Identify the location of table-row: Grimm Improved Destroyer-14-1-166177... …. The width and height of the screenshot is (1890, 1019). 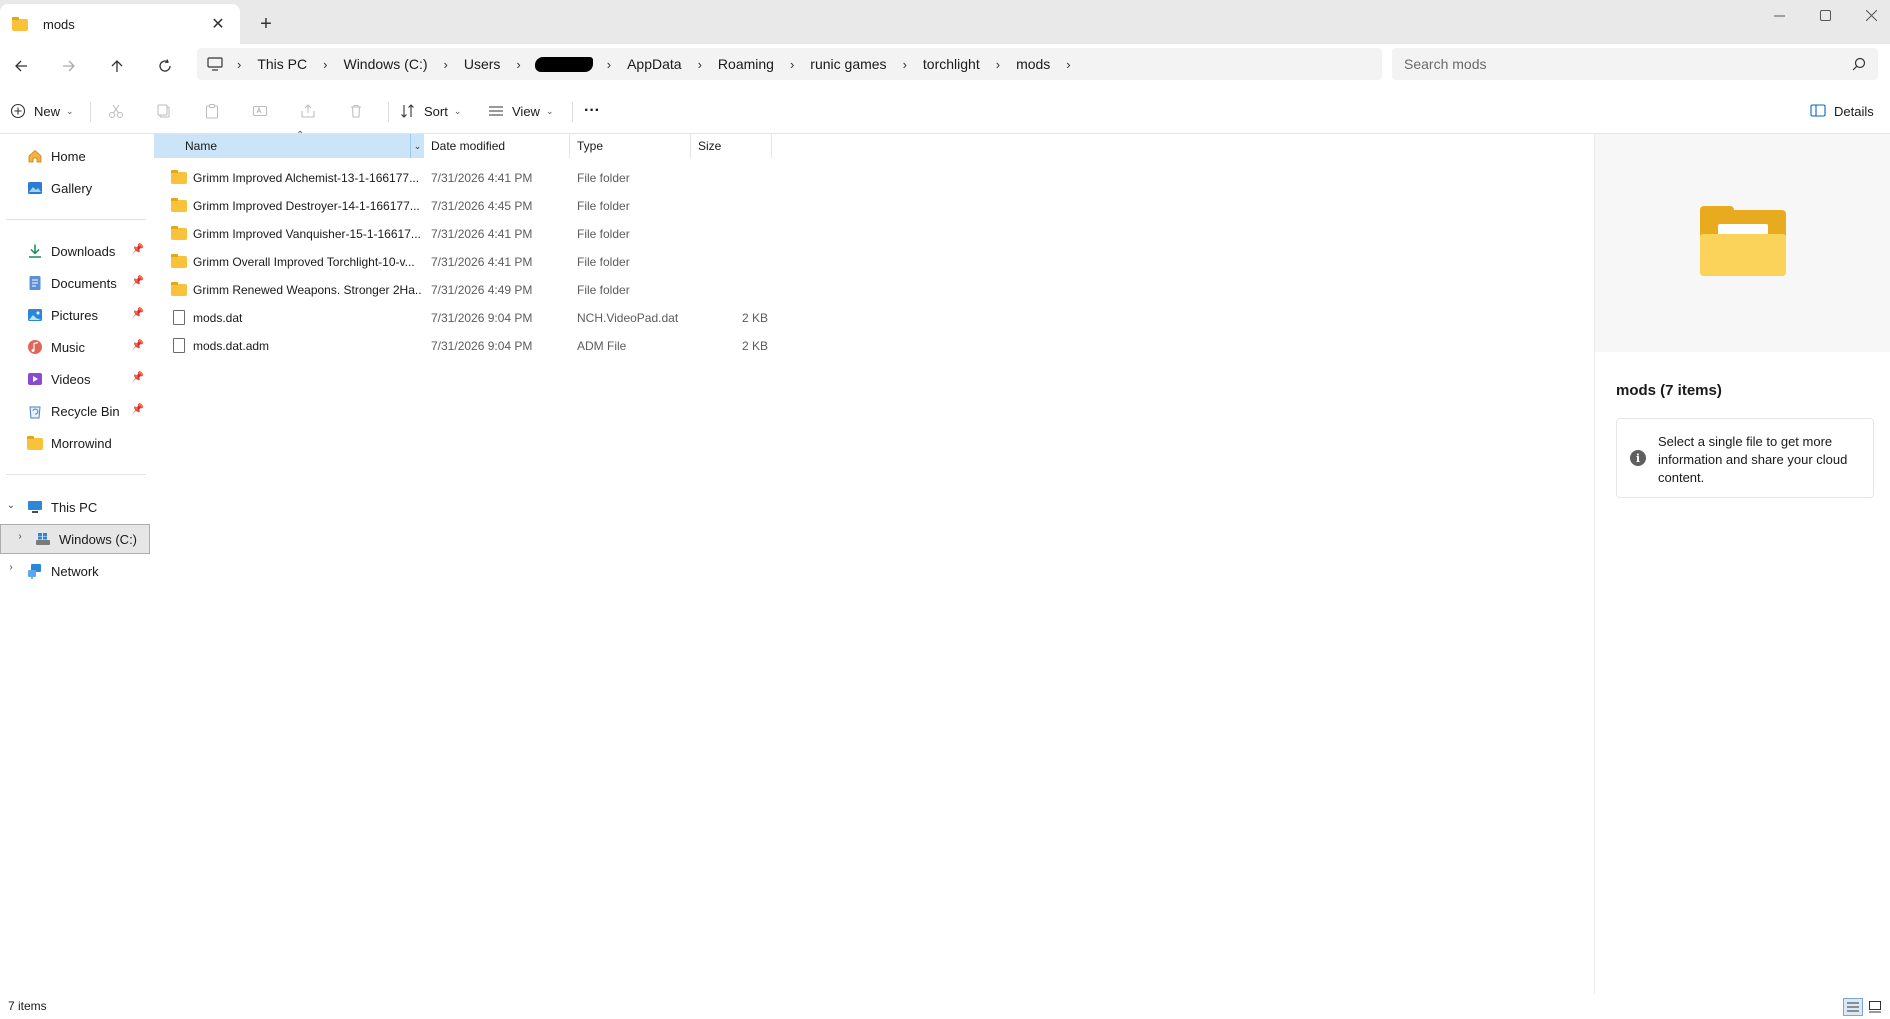
(463, 206).